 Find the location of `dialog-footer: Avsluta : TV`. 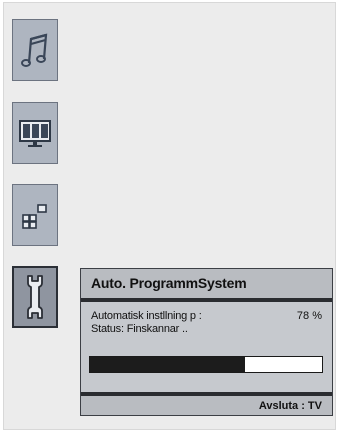

dialog-footer: Avsluta : TV is located at coordinates (206, 405).